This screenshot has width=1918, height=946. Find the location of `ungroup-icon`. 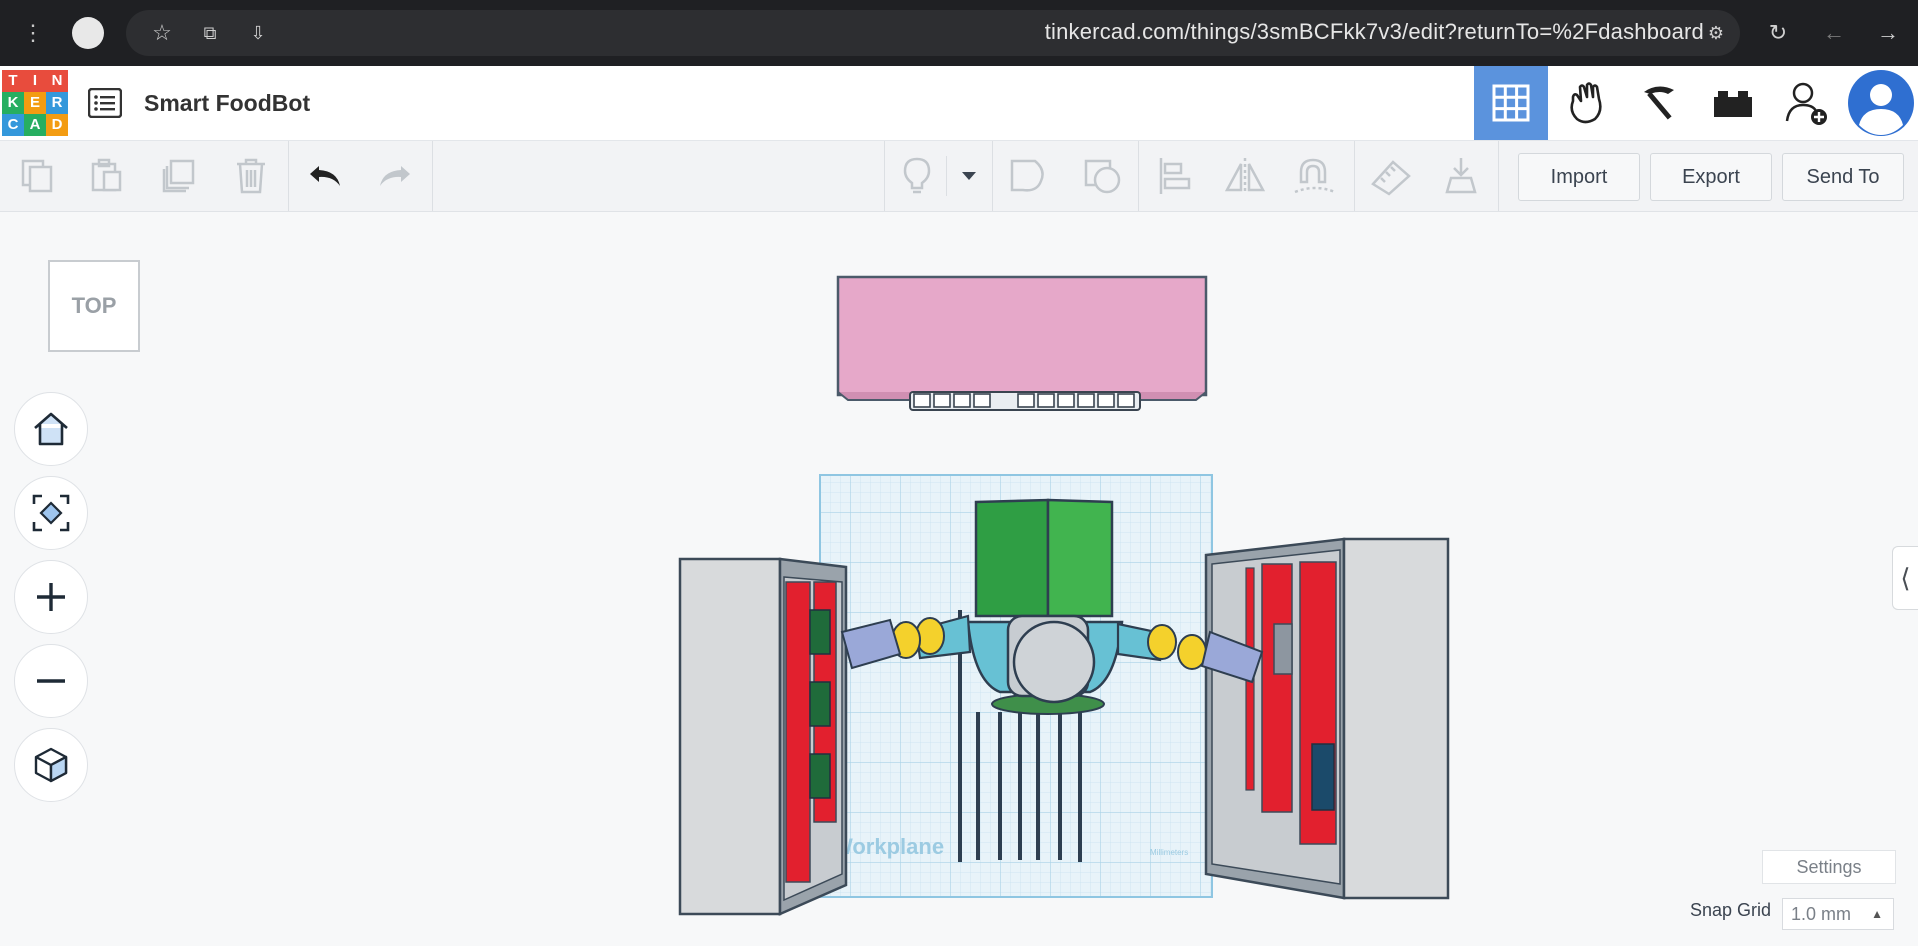

ungroup-icon is located at coordinates (1103, 176).